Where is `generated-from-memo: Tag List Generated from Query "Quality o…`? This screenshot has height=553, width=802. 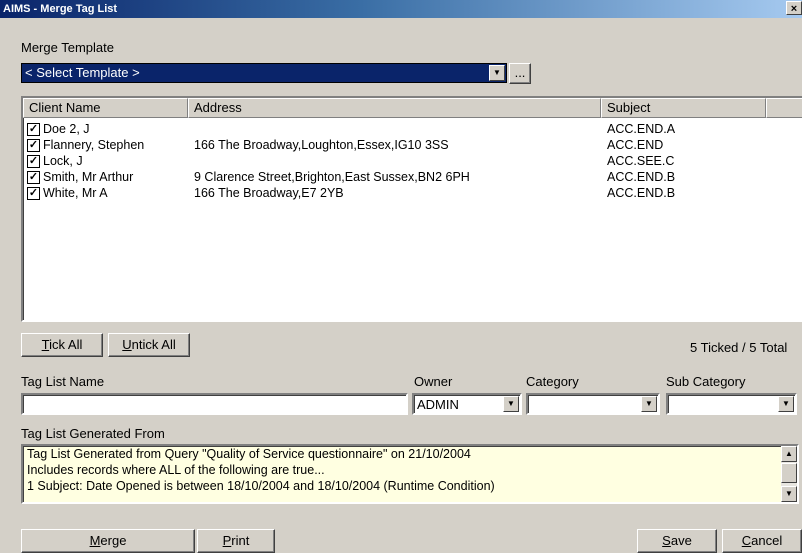 generated-from-memo: Tag List Generated from Query "Quality o… is located at coordinates (410, 474).